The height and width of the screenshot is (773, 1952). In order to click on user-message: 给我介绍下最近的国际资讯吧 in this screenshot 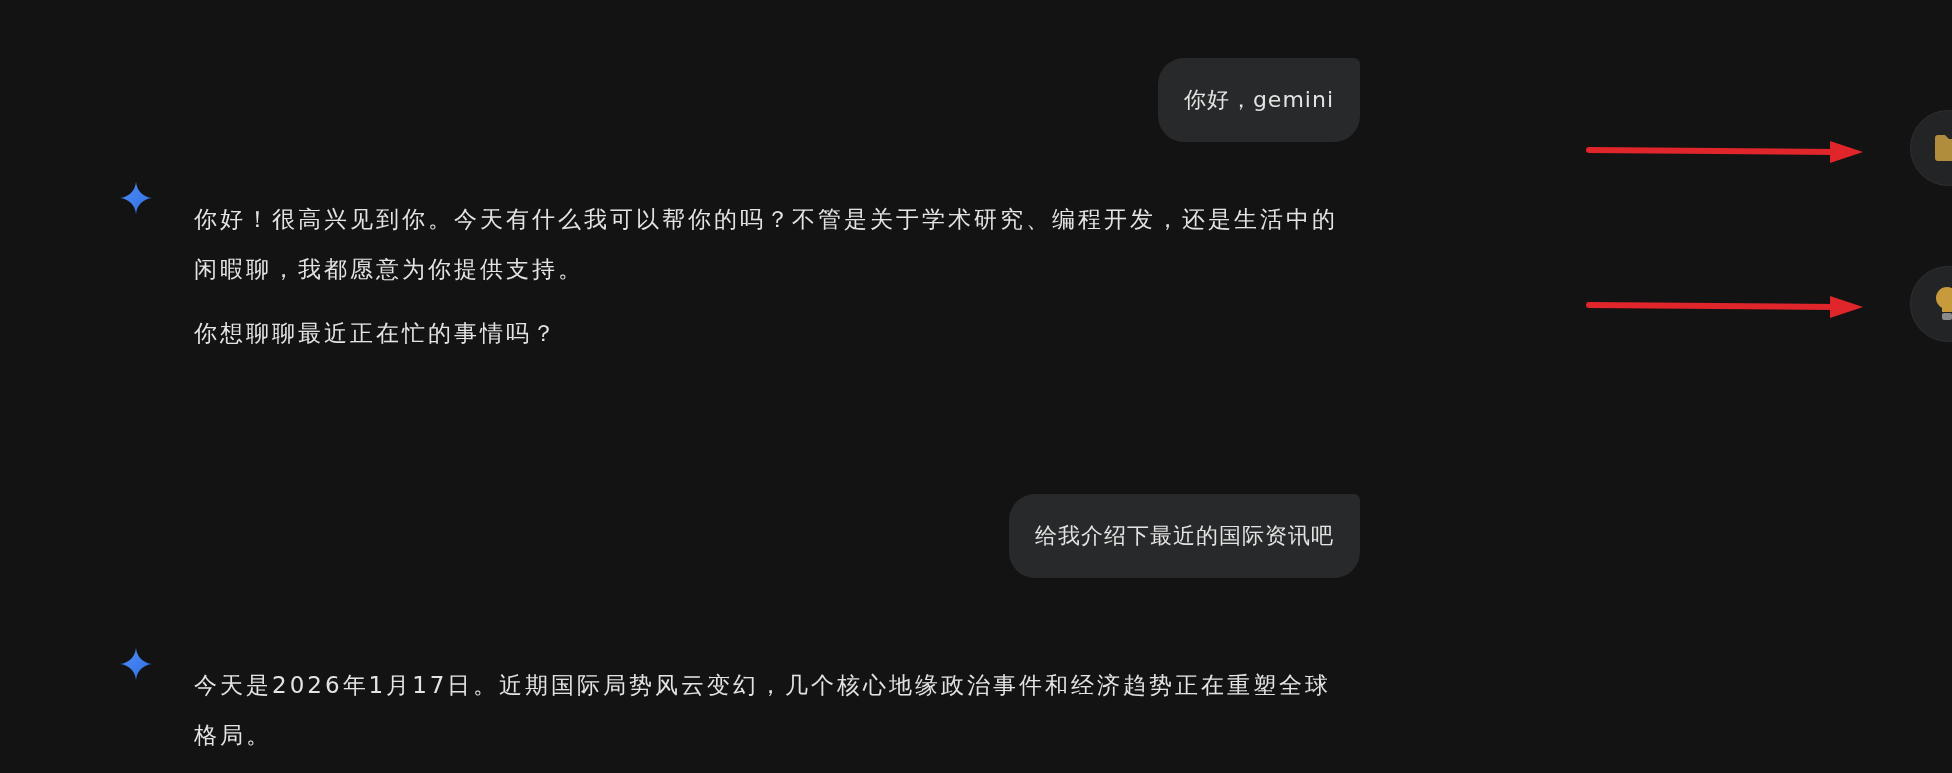, I will do `click(1184, 536)`.